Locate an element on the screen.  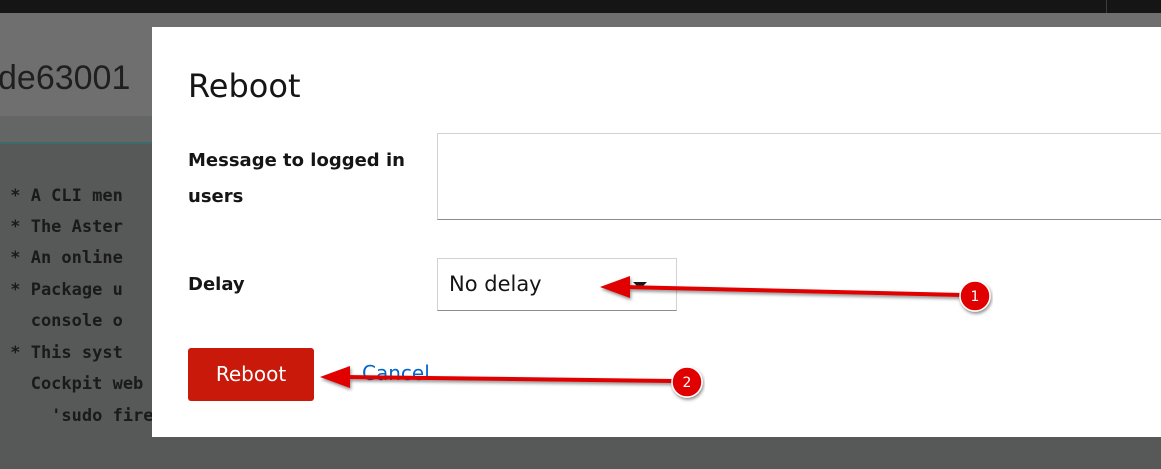
top-nav-divider is located at coordinates (1106, 6).